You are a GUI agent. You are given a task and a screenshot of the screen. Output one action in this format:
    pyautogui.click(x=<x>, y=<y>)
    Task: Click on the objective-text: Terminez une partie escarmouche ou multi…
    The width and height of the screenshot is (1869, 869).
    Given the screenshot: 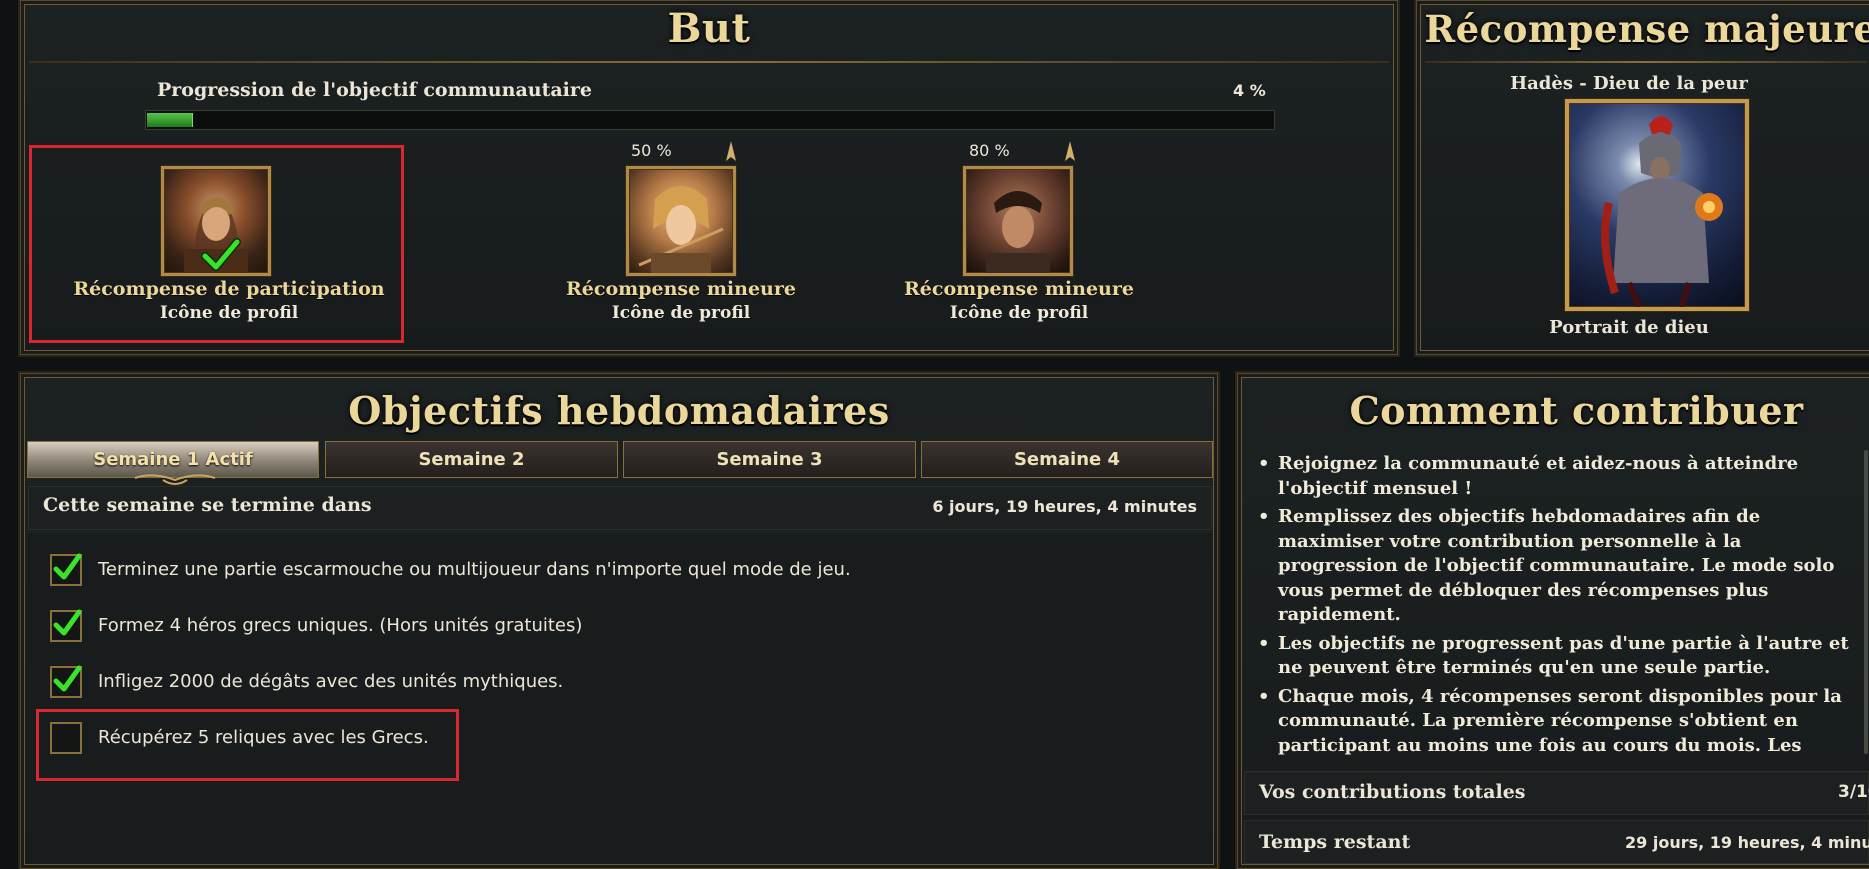 What is the action you would take?
    pyautogui.click(x=474, y=569)
    